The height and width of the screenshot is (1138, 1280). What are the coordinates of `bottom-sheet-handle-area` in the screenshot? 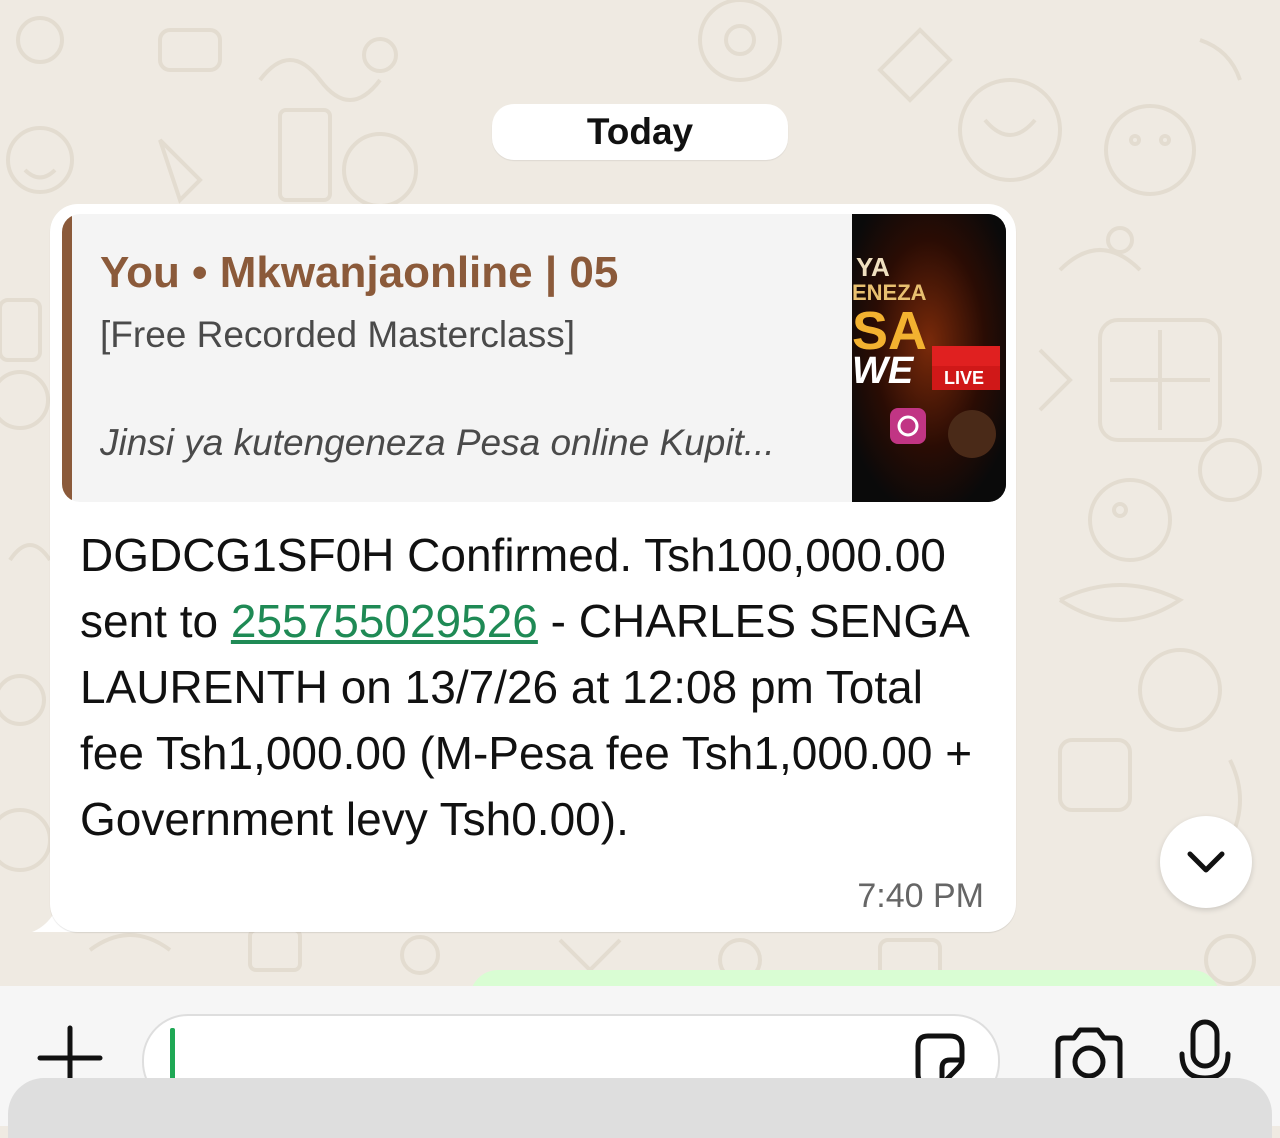 It's located at (640, 1108).